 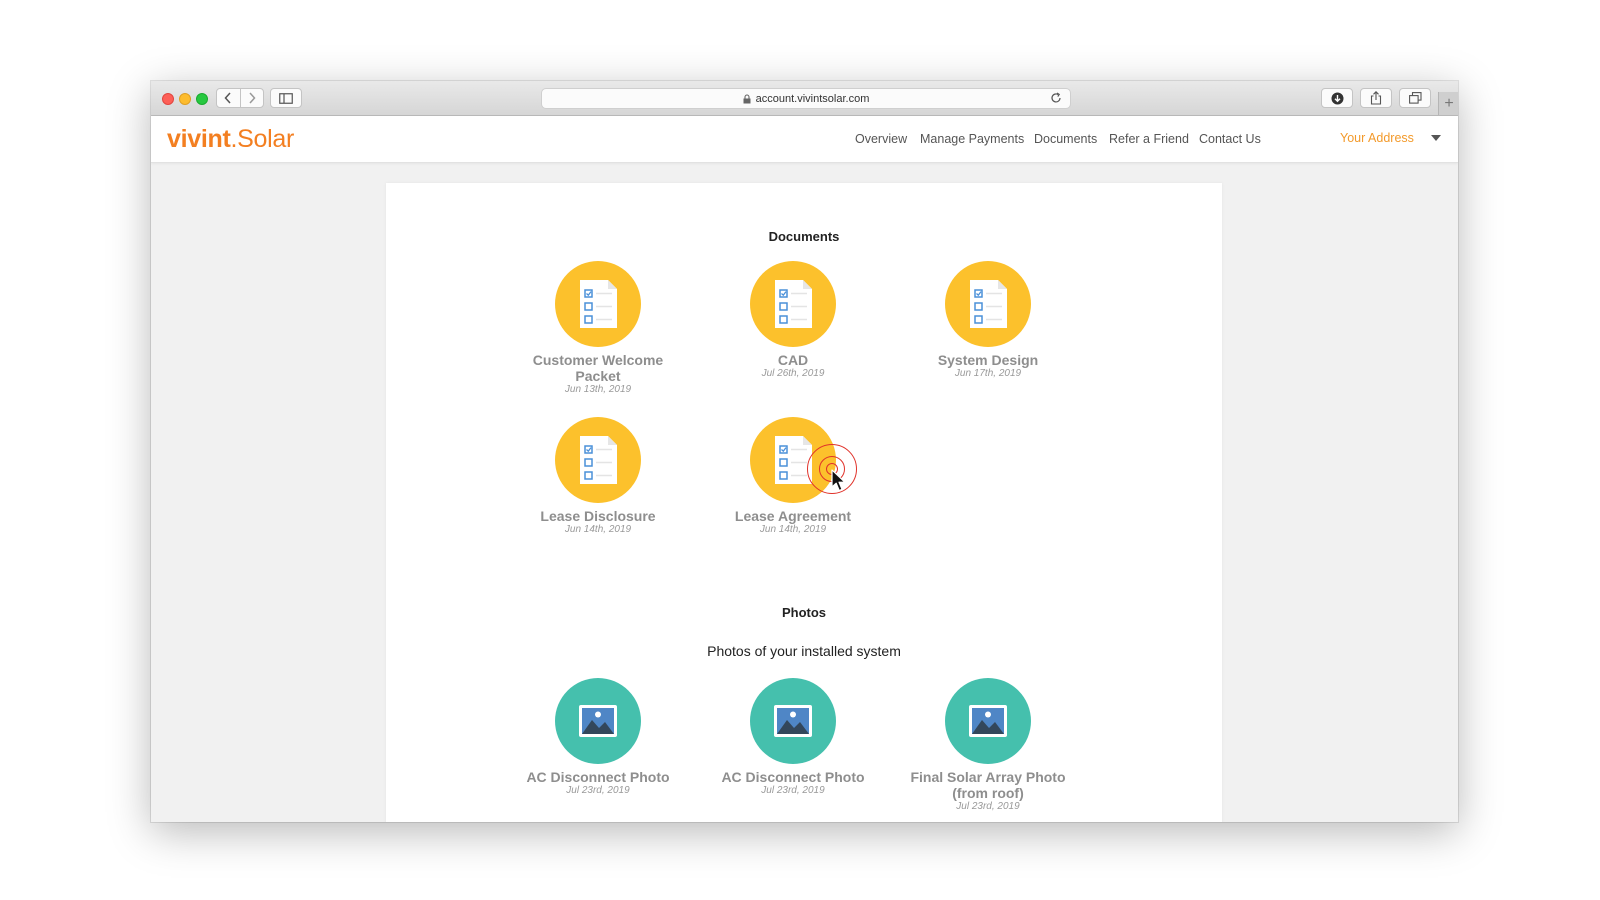 I want to click on document-title: Lease Disclosure, so click(x=598, y=516).